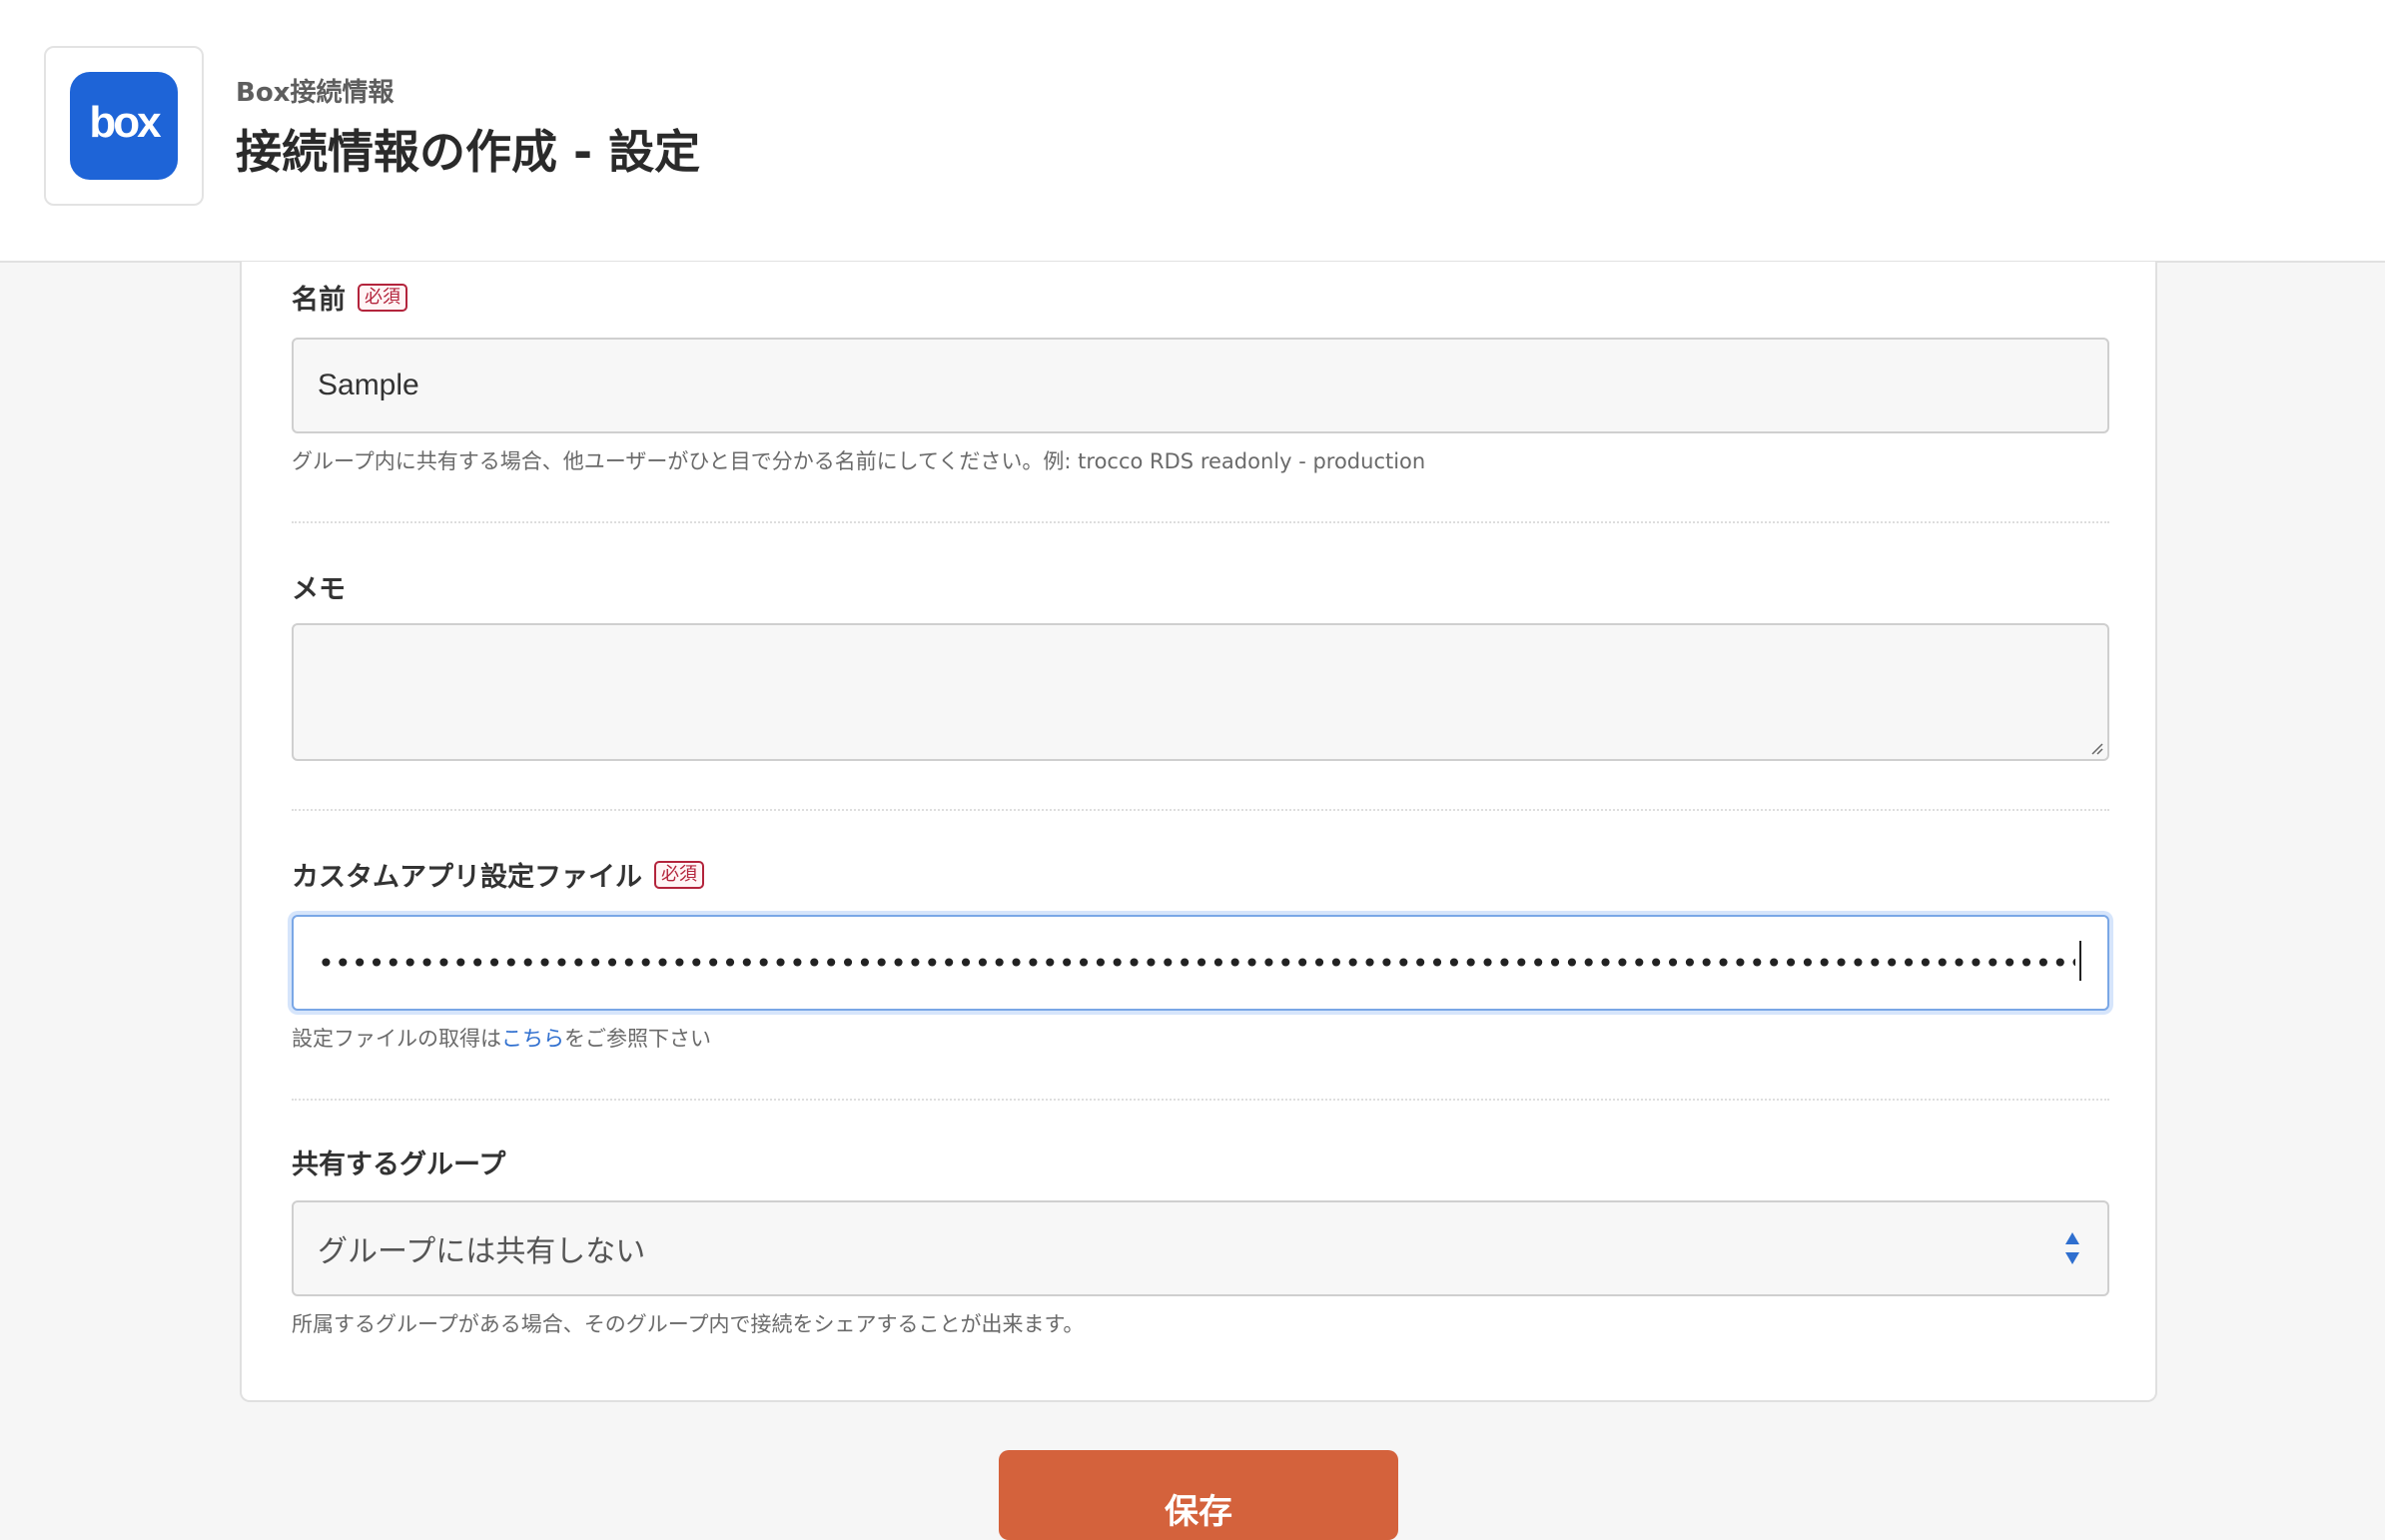 Image resolution: width=2385 pixels, height=1540 pixels. Describe the element at coordinates (532, 1039) in the screenshot. I see `help-link: こちら` at that location.